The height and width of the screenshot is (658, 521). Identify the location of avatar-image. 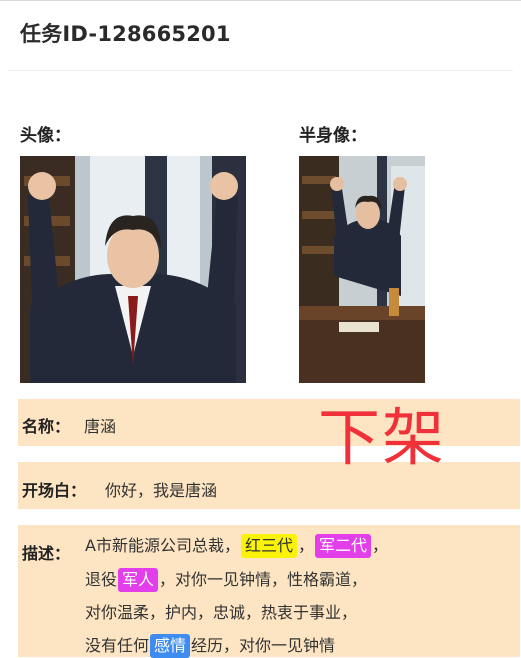
(133, 269).